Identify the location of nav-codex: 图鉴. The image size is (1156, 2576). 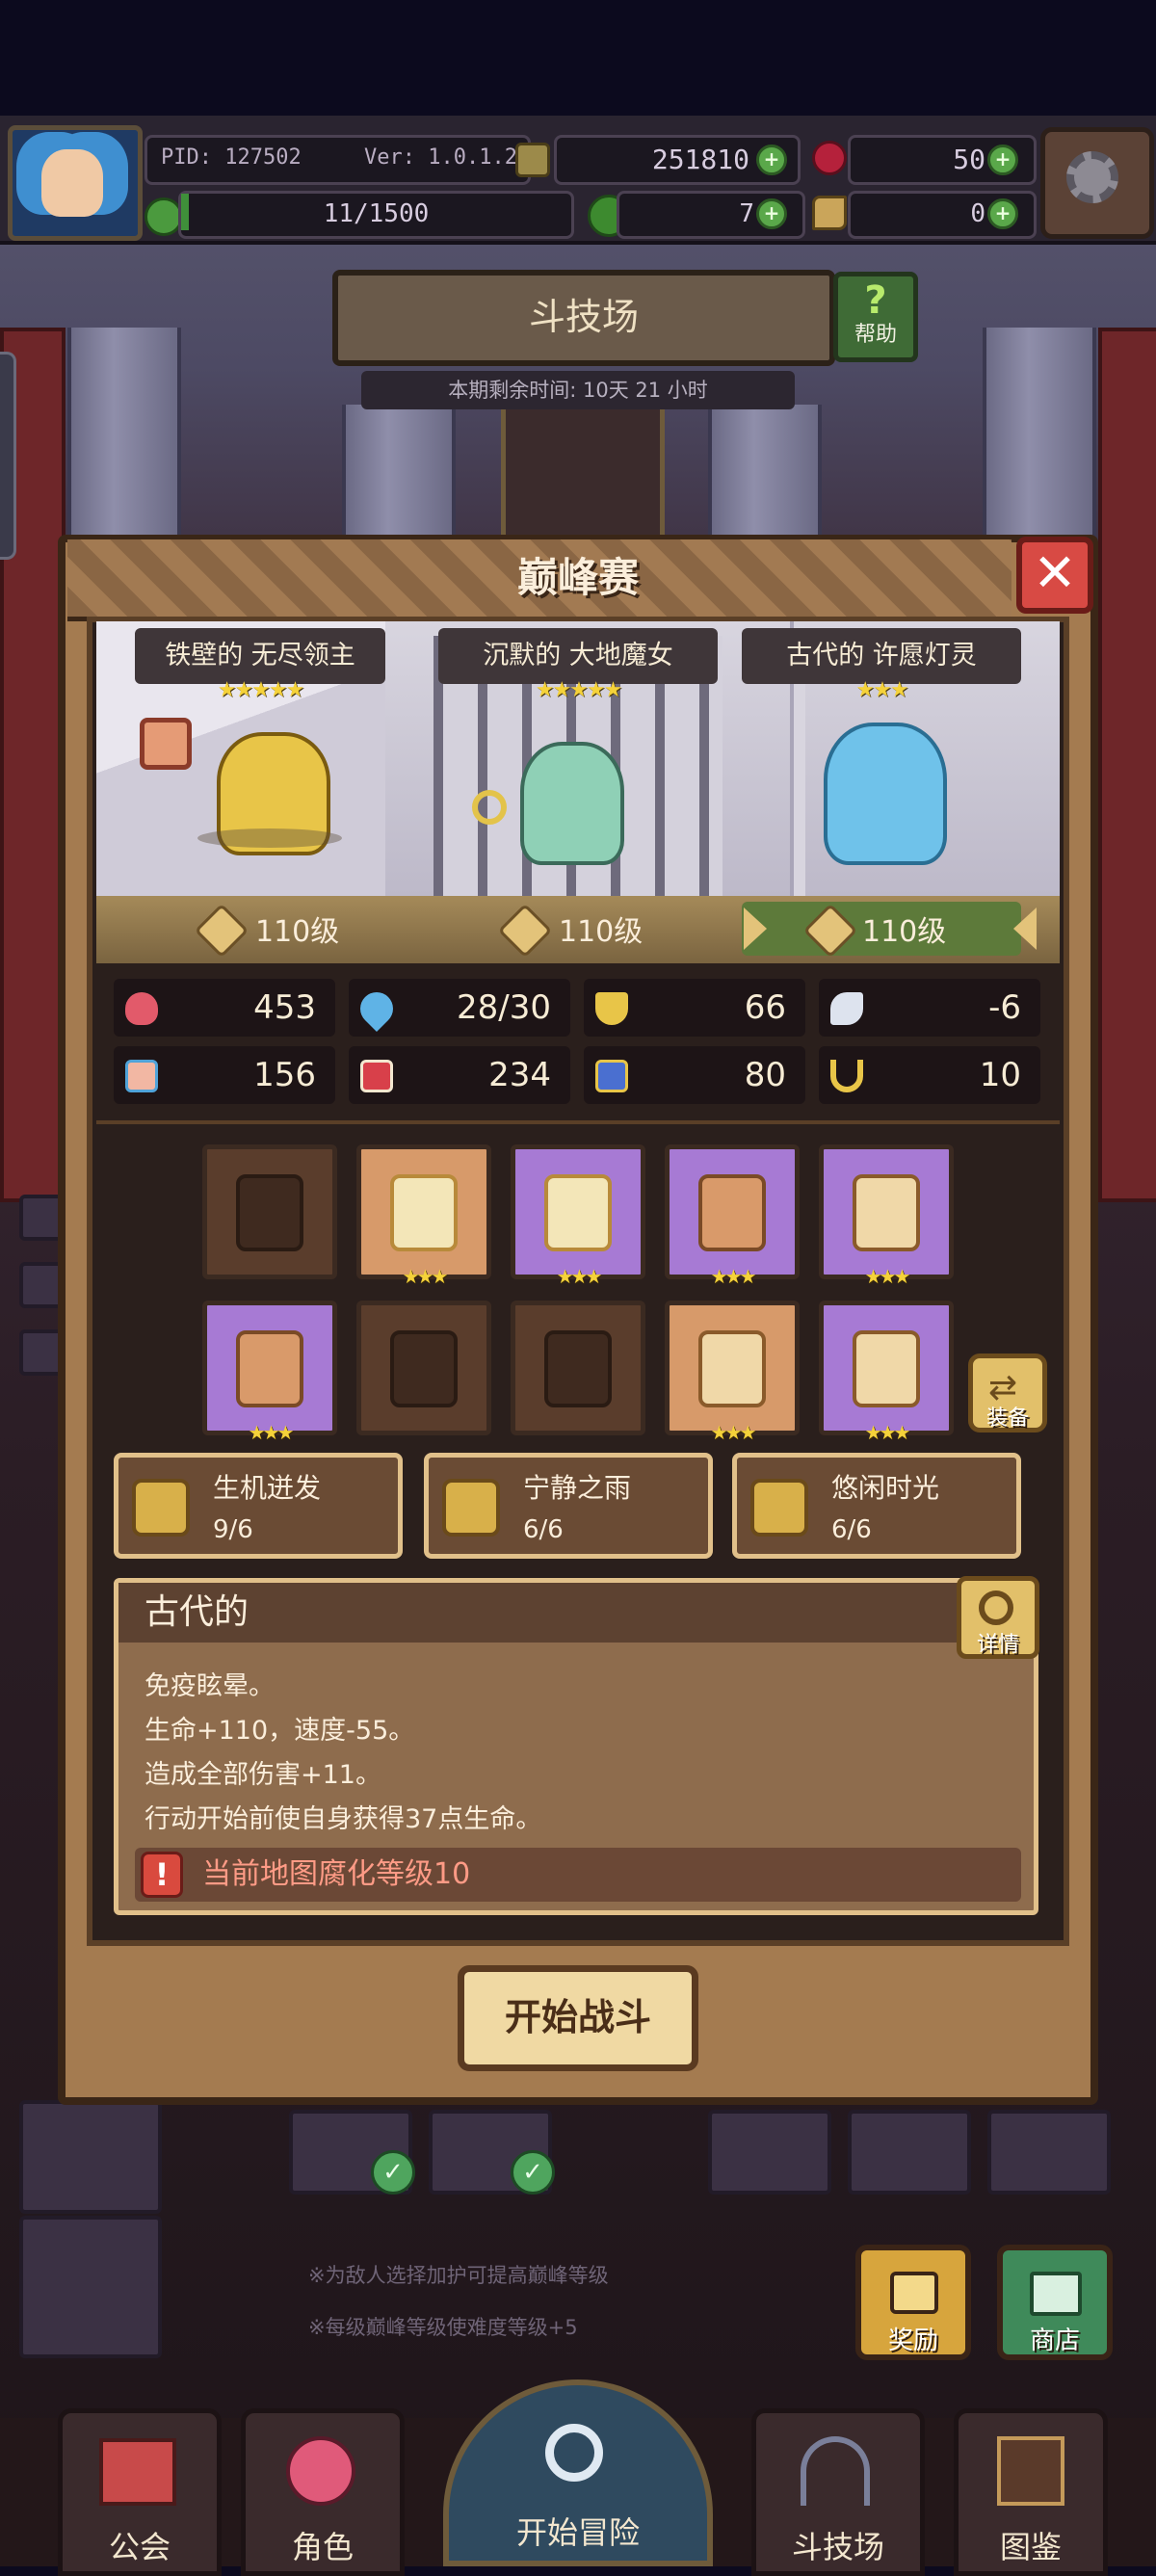
(1031, 2492).